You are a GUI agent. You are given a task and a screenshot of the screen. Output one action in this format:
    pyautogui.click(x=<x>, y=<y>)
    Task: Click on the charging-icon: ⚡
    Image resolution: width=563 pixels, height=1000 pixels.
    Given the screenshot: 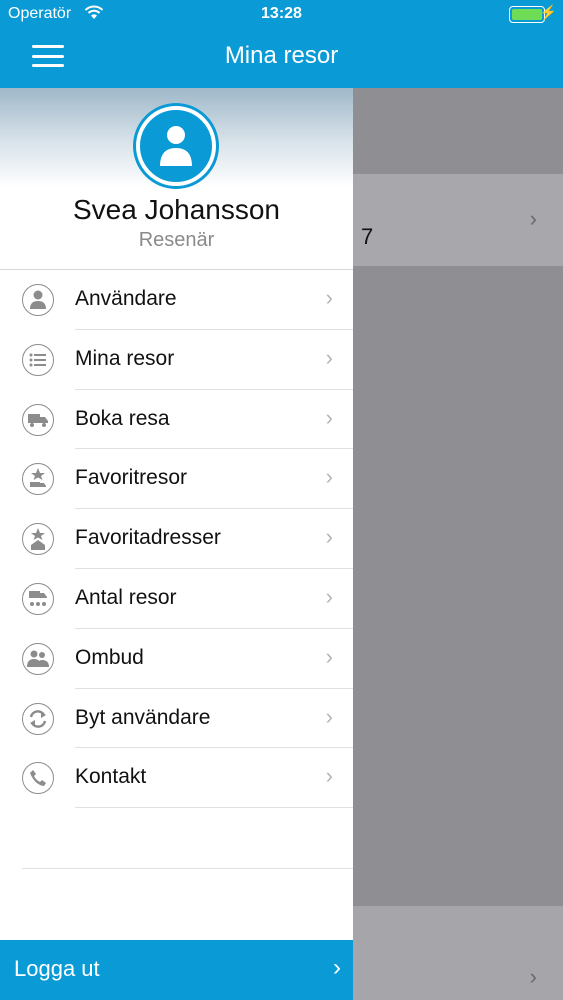 What is the action you would take?
    pyautogui.click(x=548, y=12)
    